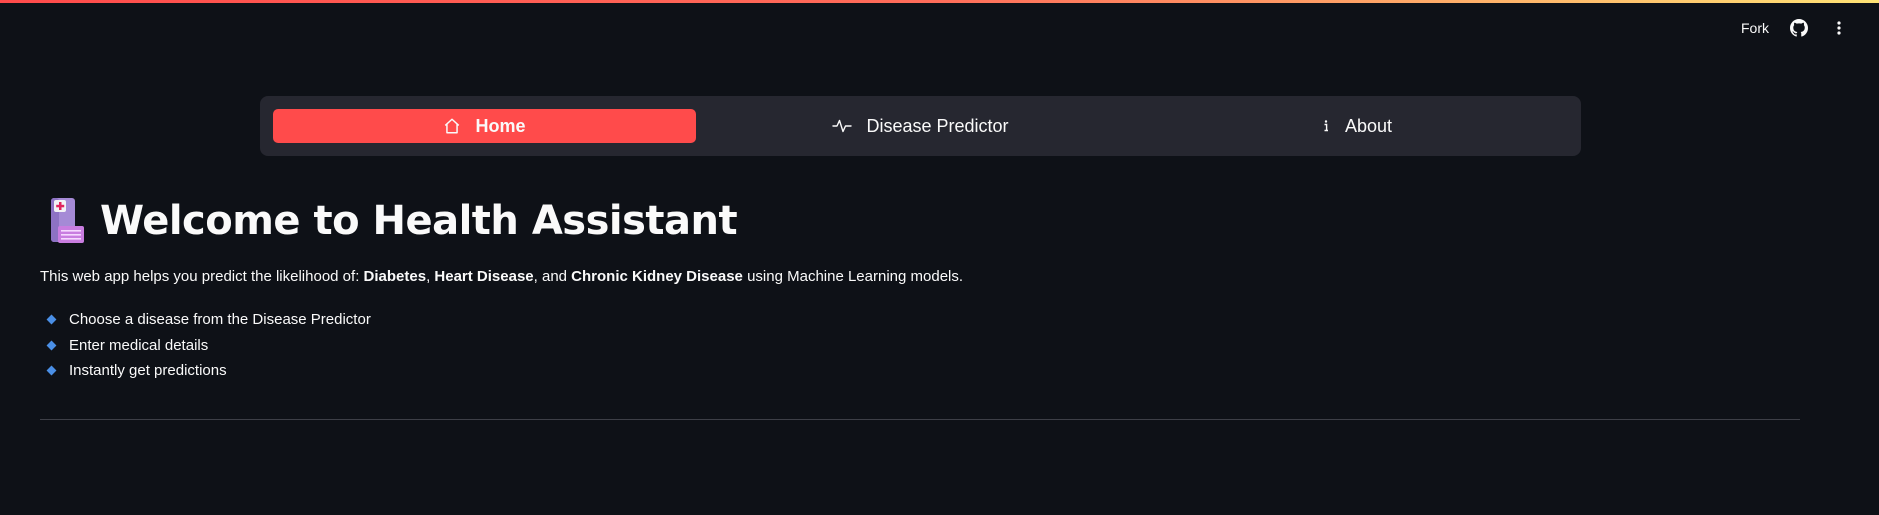  What do you see at coordinates (148, 371) in the screenshot?
I see `list-item-text: Instantly get predictions` at bounding box center [148, 371].